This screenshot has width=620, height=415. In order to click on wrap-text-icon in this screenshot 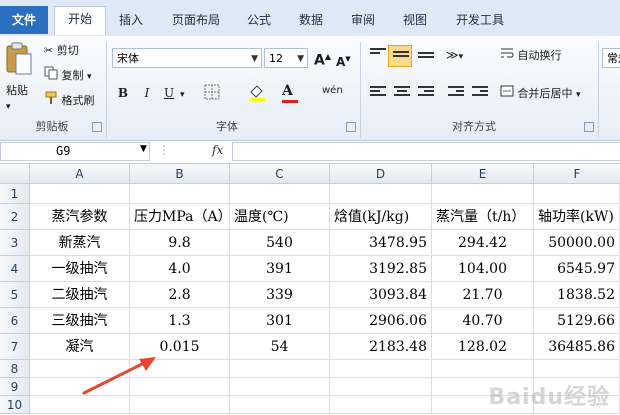, I will do `click(507, 56)`.